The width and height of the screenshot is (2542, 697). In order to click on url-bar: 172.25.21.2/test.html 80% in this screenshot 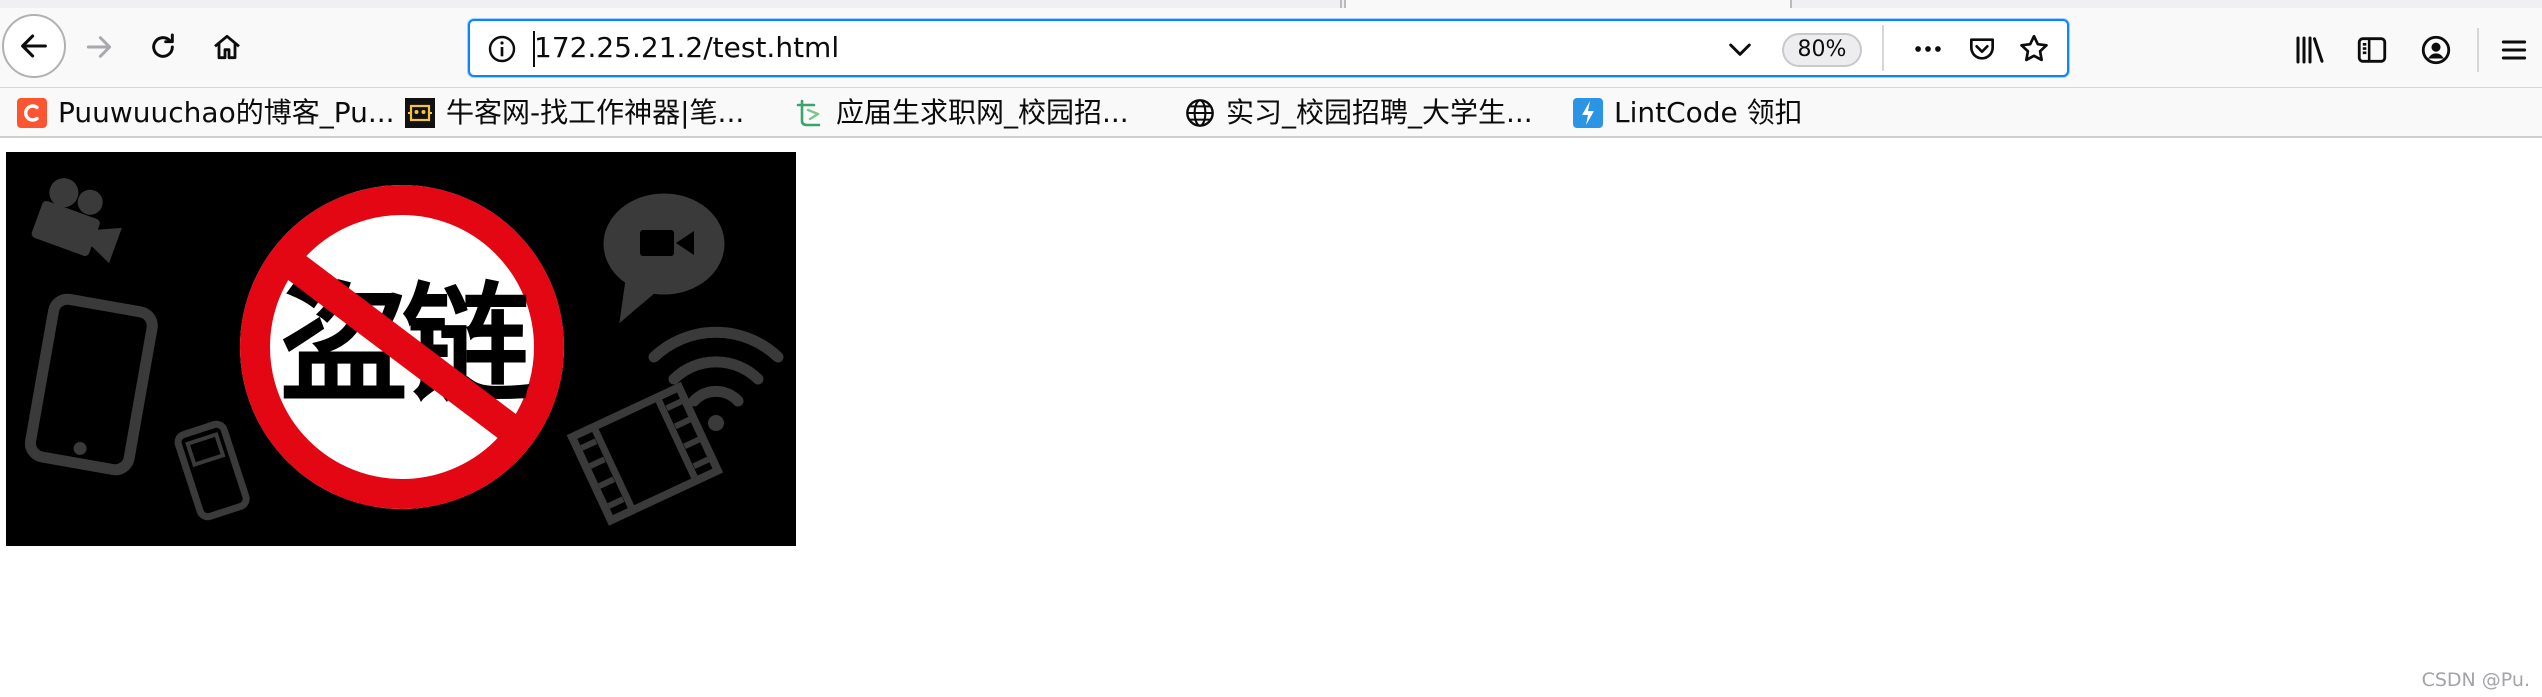, I will do `click(1268, 48)`.